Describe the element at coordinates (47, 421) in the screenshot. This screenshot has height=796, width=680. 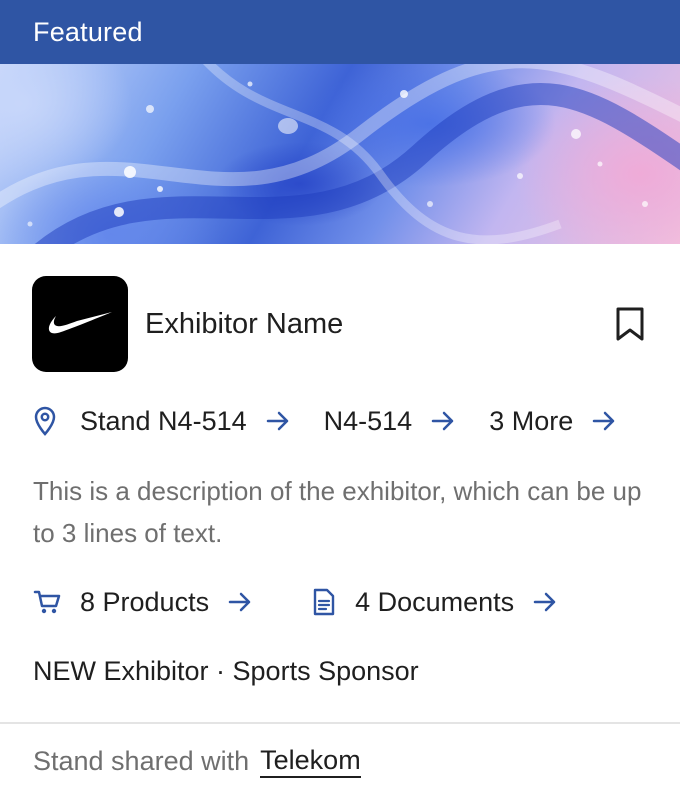
I see `map-pin-icon` at that location.